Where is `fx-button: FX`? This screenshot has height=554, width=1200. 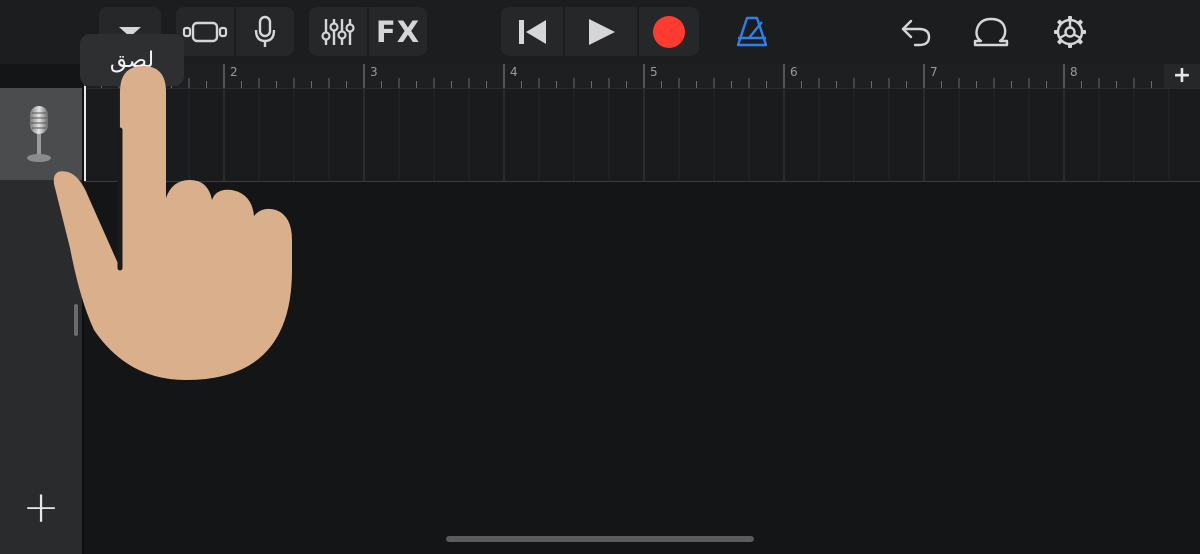
fx-button: FX is located at coordinates (397, 31).